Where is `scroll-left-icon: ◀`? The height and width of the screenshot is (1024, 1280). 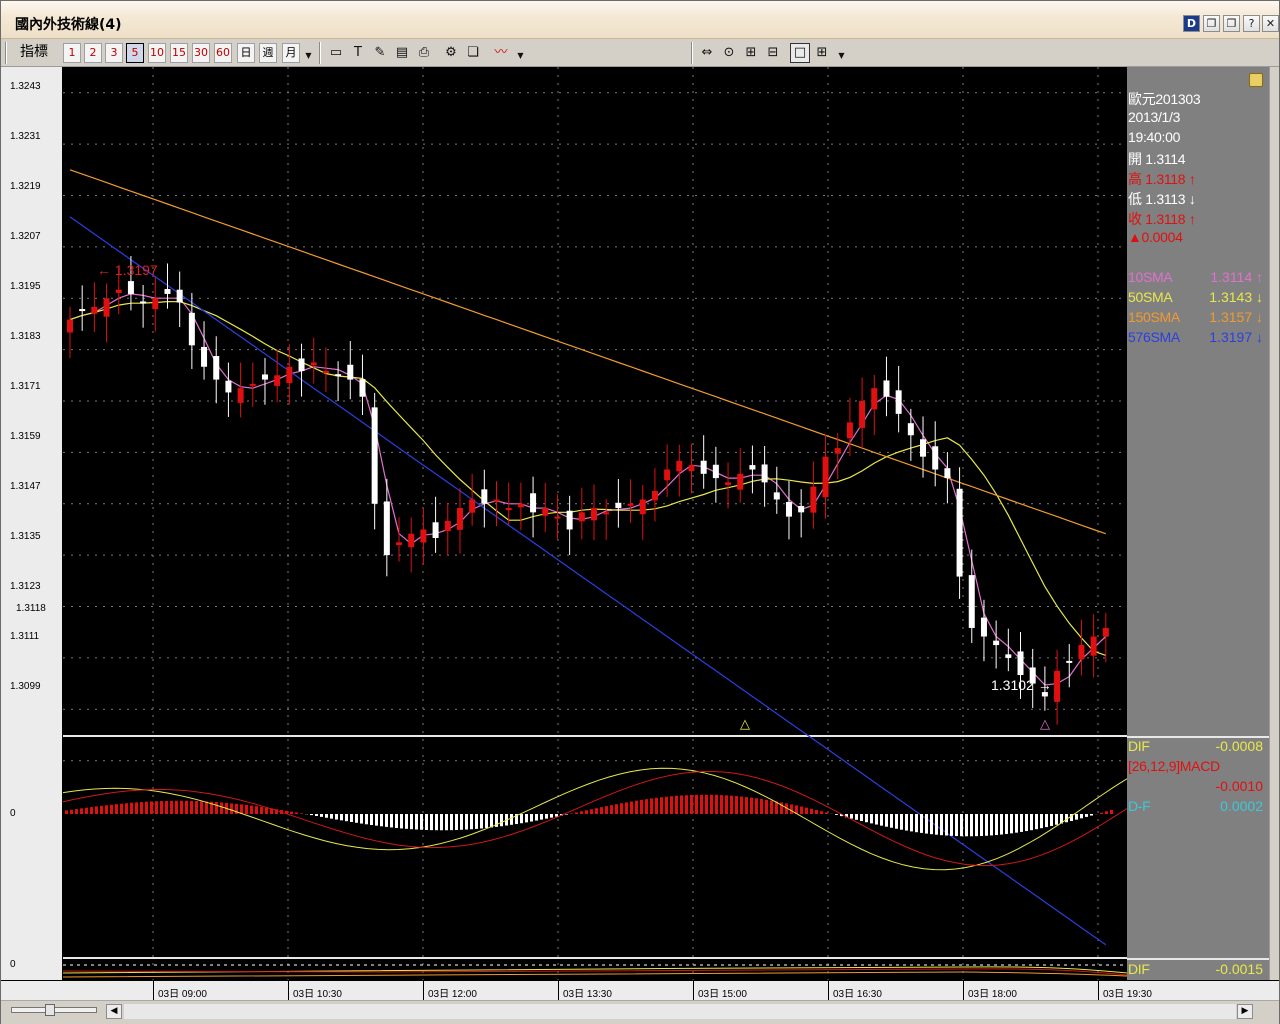 scroll-left-icon: ◀ is located at coordinates (114, 1011).